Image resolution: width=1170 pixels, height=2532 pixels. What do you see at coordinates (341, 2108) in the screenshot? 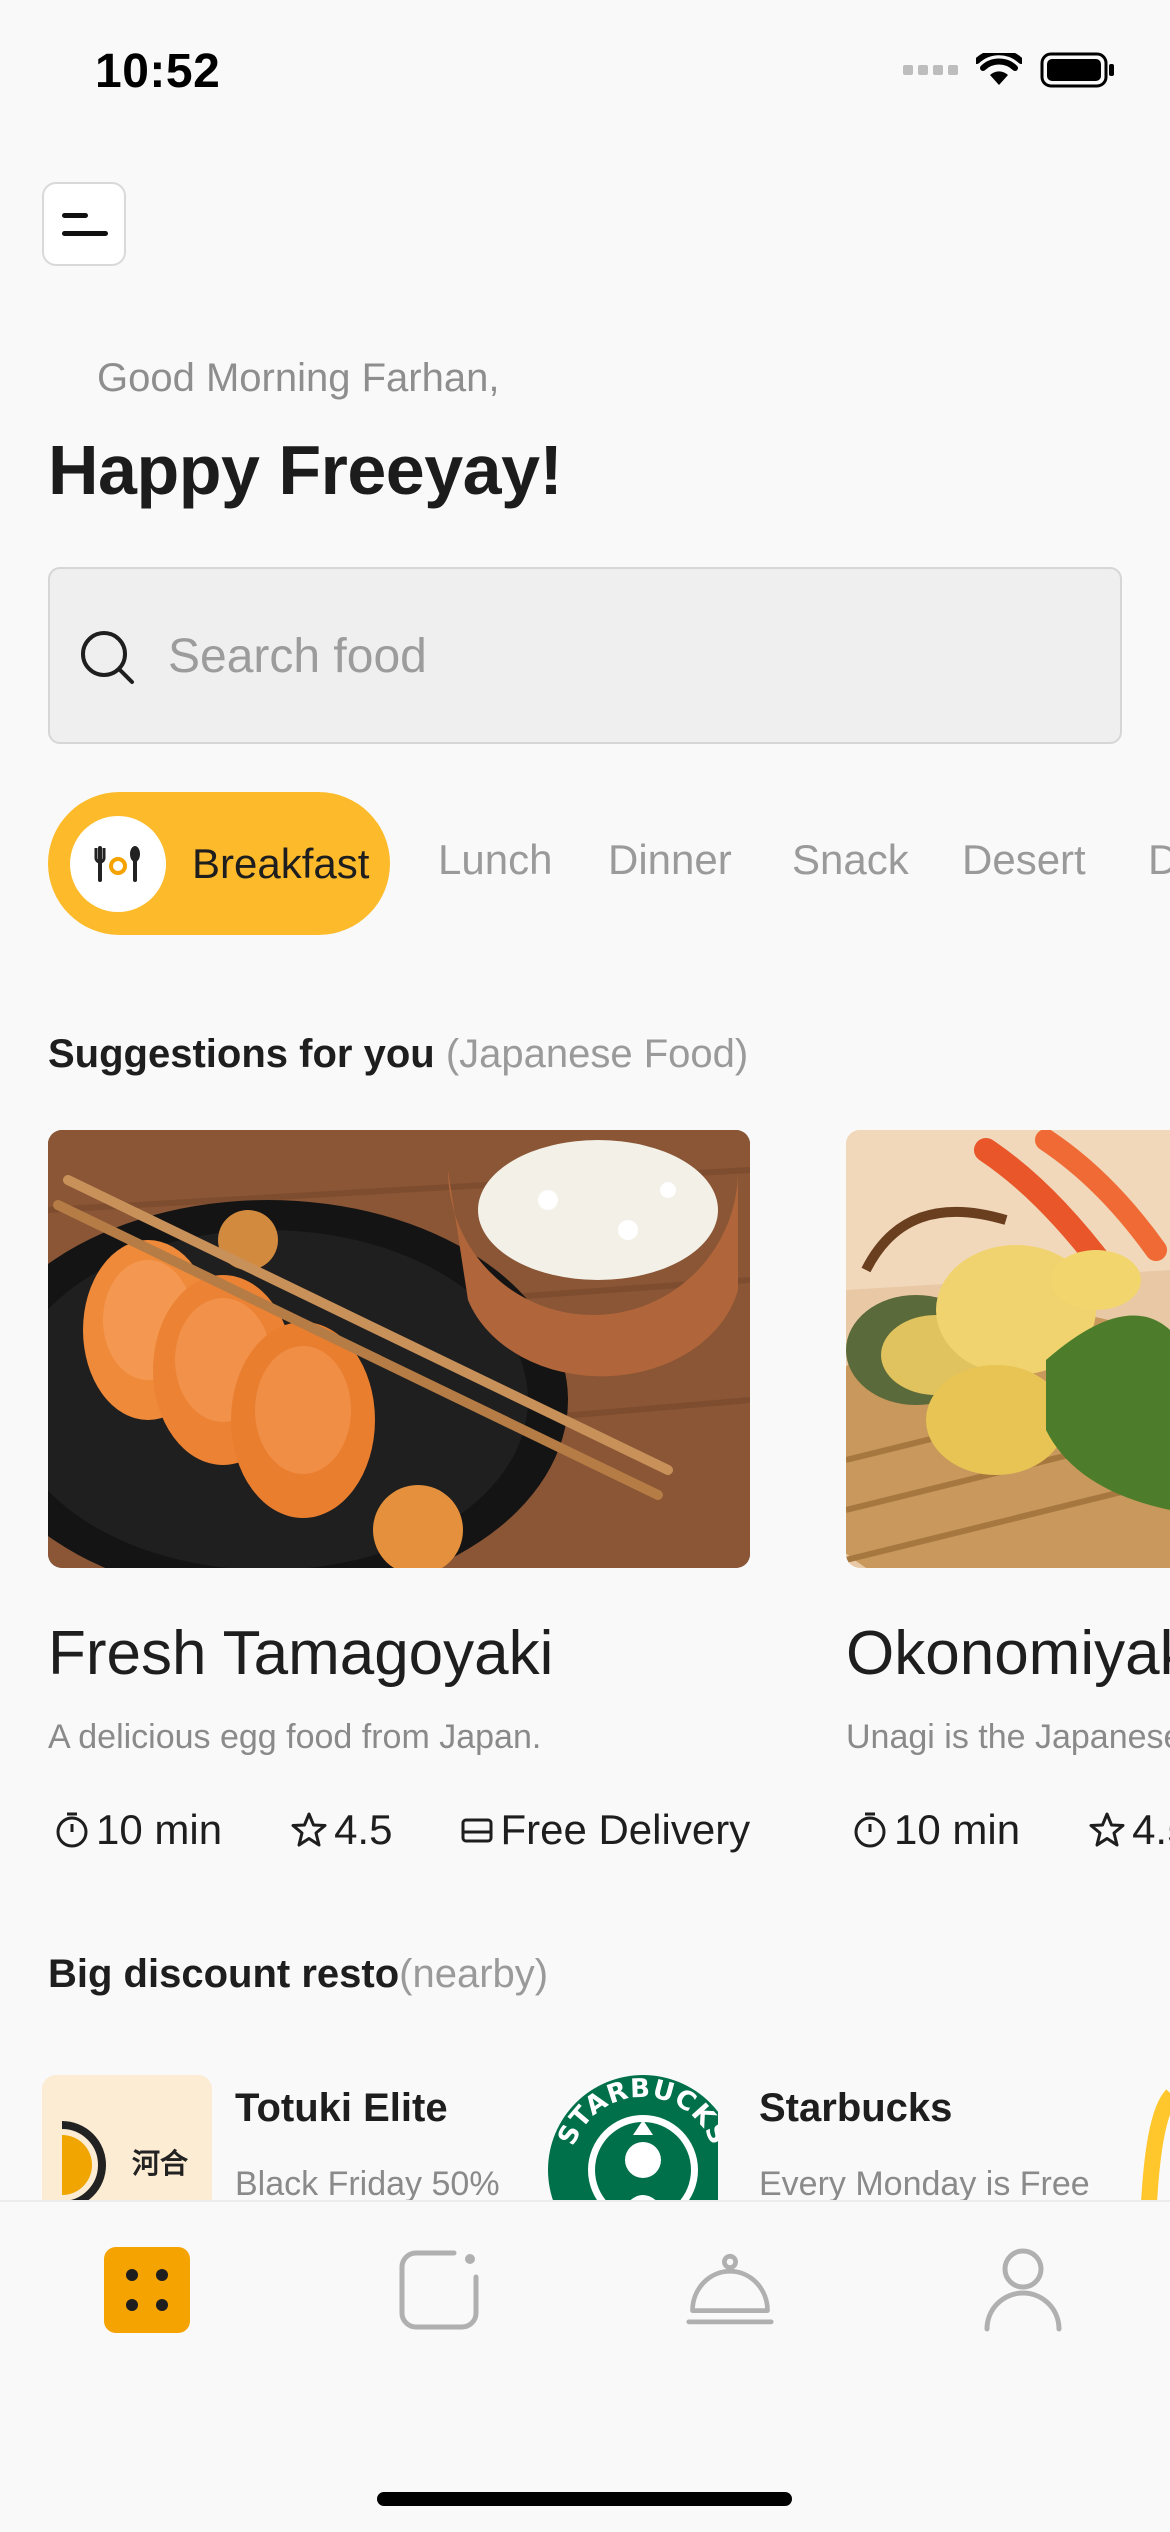
I see `resto-name: Totuki Elite` at bounding box center [341, 2108].